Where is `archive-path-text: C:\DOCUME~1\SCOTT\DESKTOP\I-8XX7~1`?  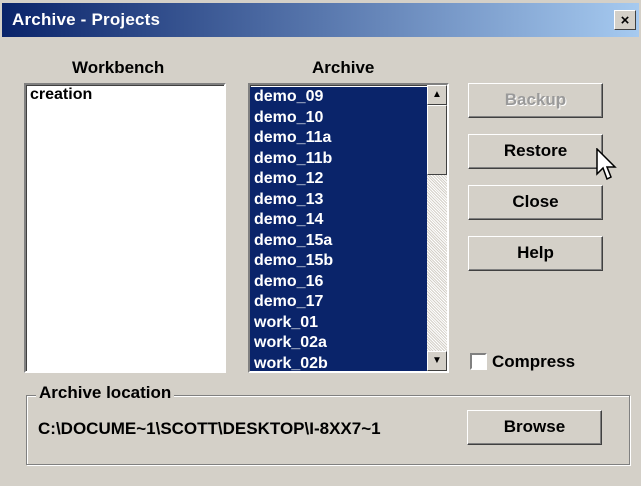
archive-path-text: C:\DOCUME~1\SCOTT\DESKTOP\I-8XX7~1 is located at coordinates (209, 428).